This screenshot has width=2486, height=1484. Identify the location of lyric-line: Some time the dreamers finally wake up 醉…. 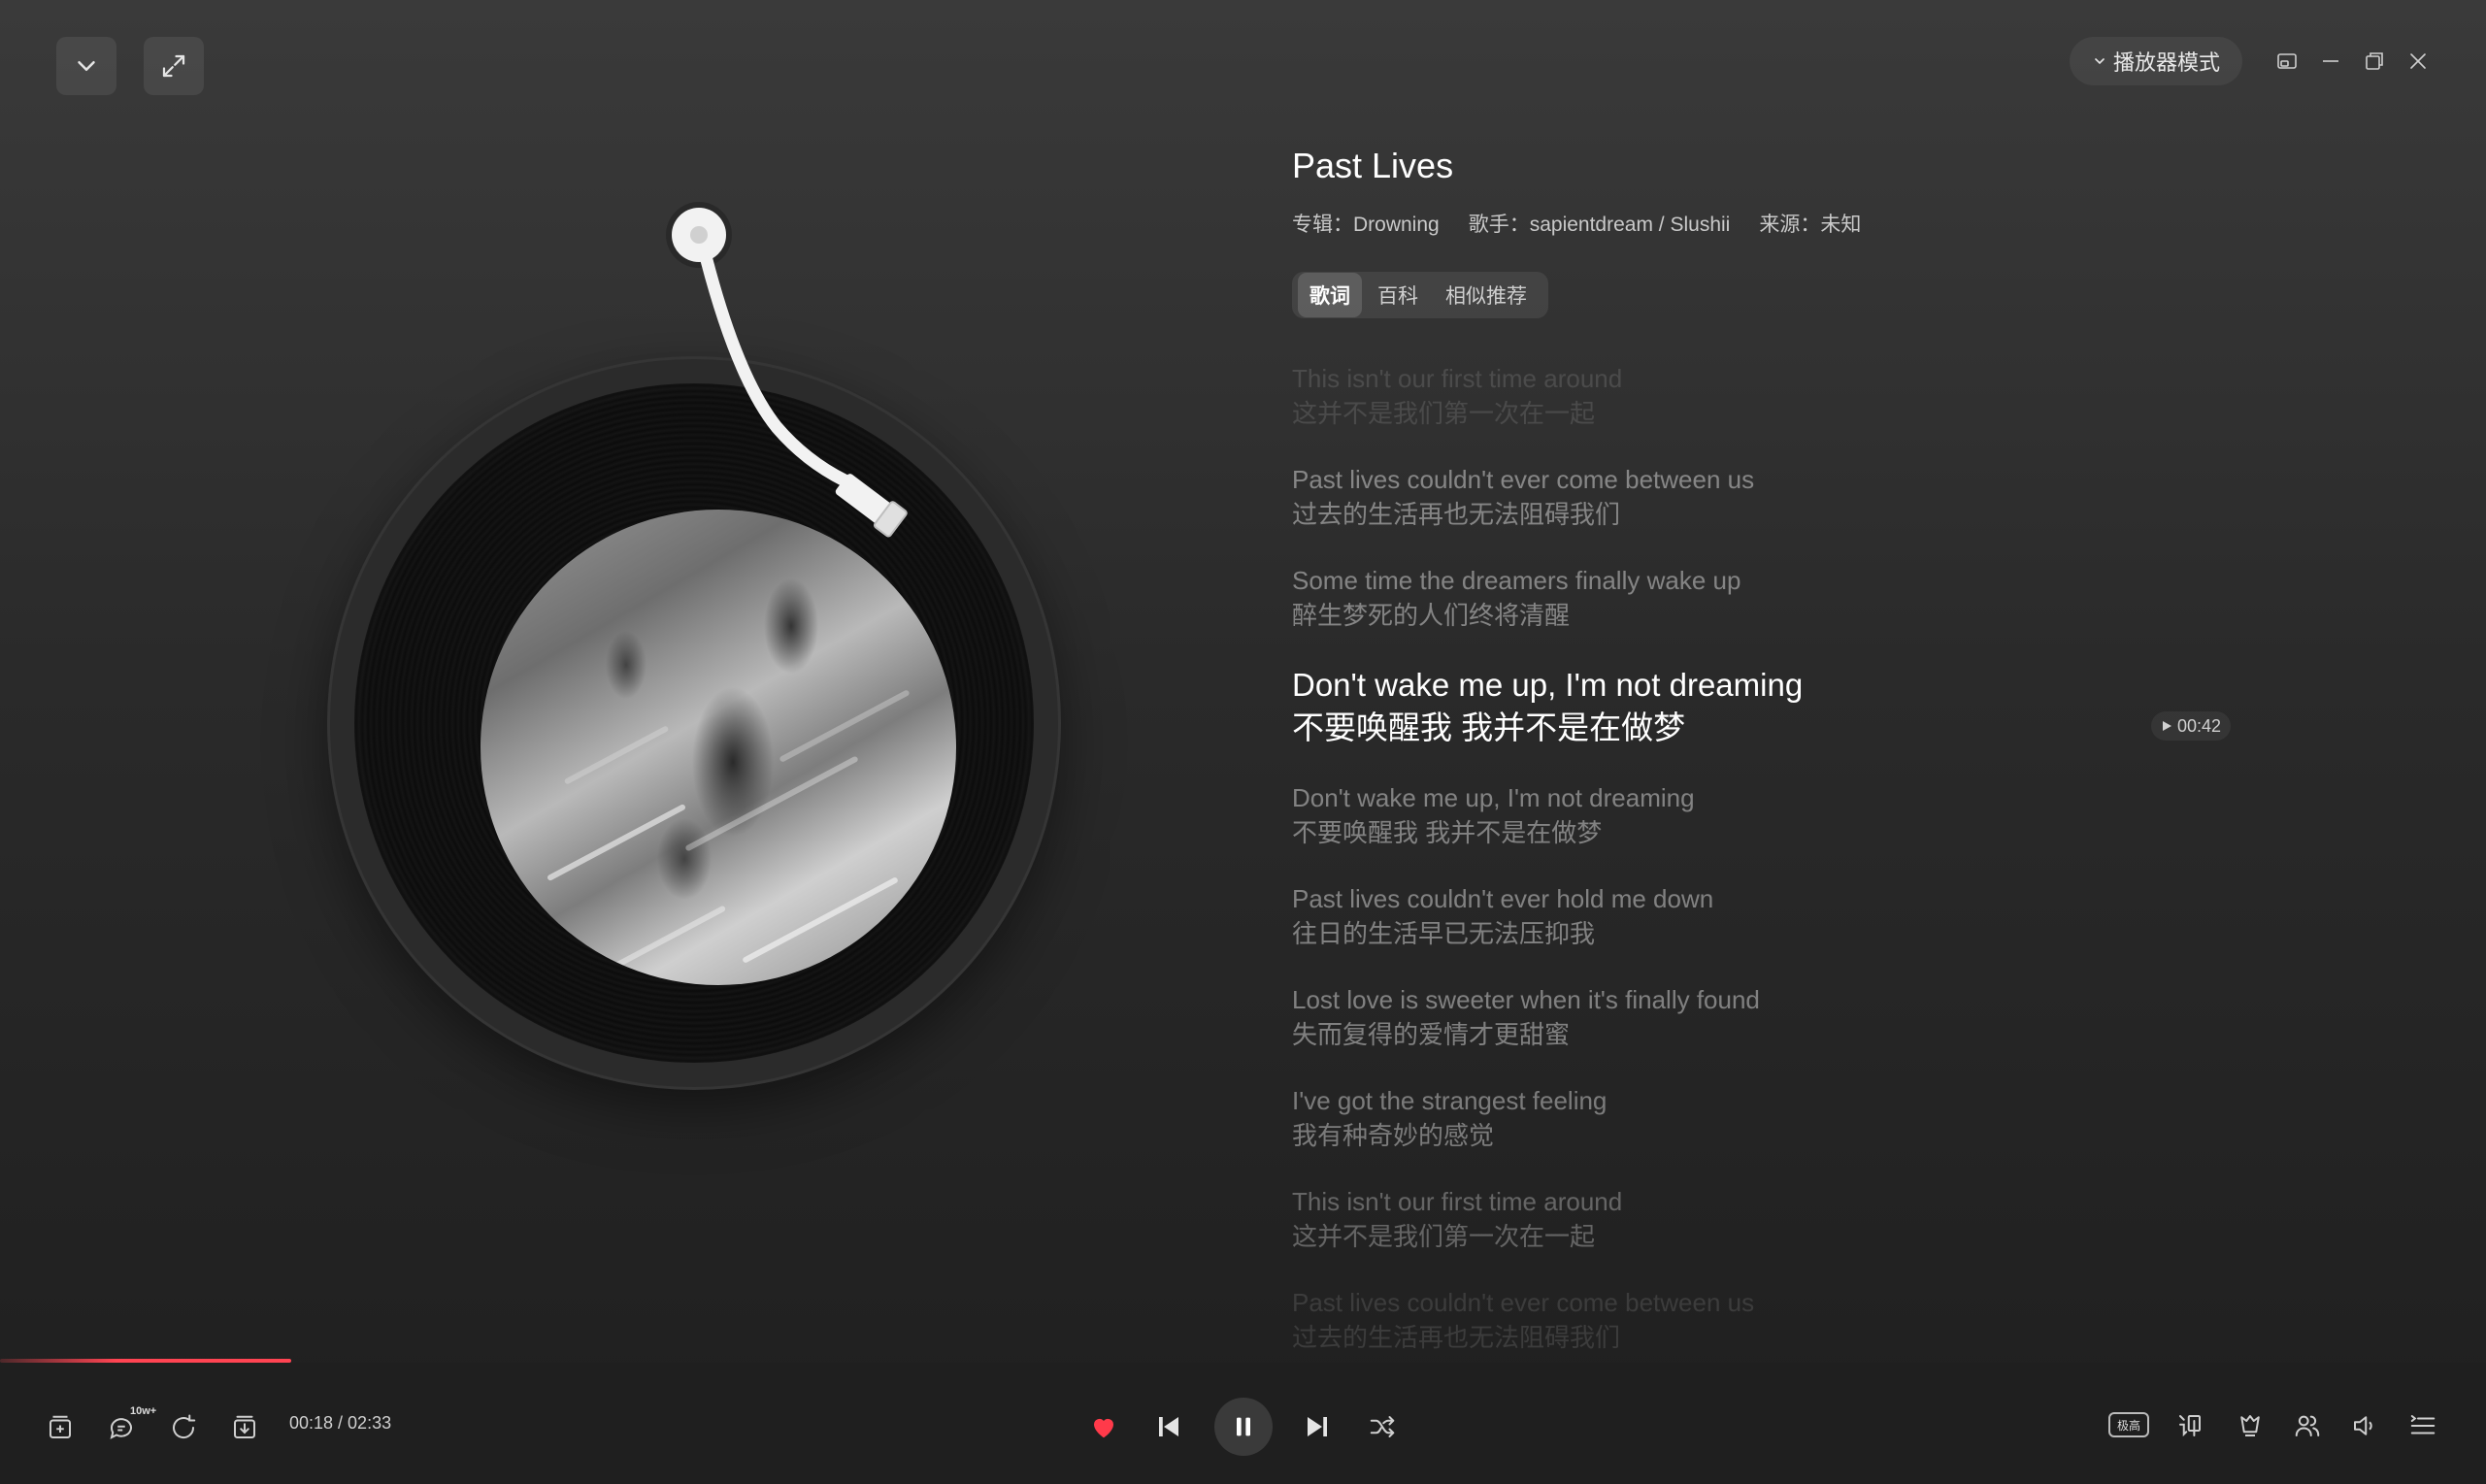
(1516, 598).